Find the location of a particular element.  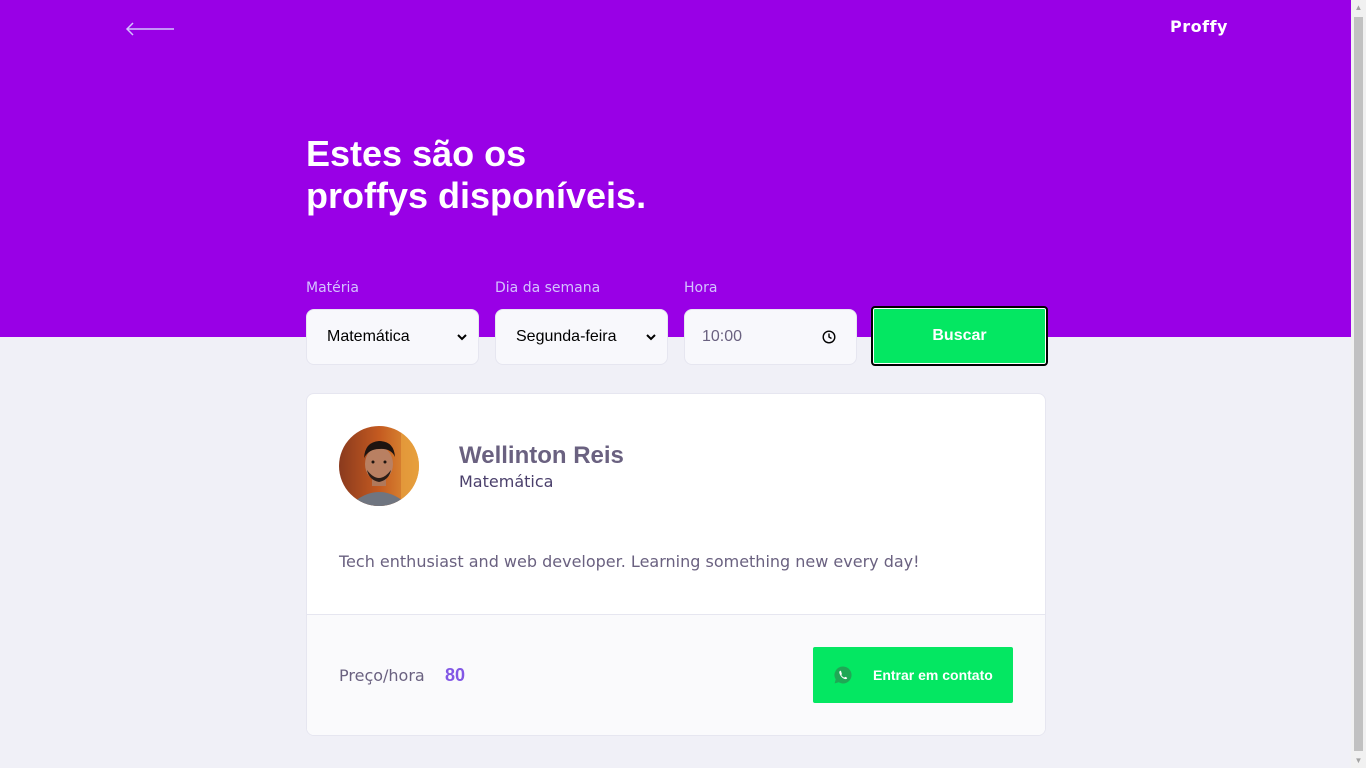

contact-button: Entrar em contato is located at coordinates (913, 675).